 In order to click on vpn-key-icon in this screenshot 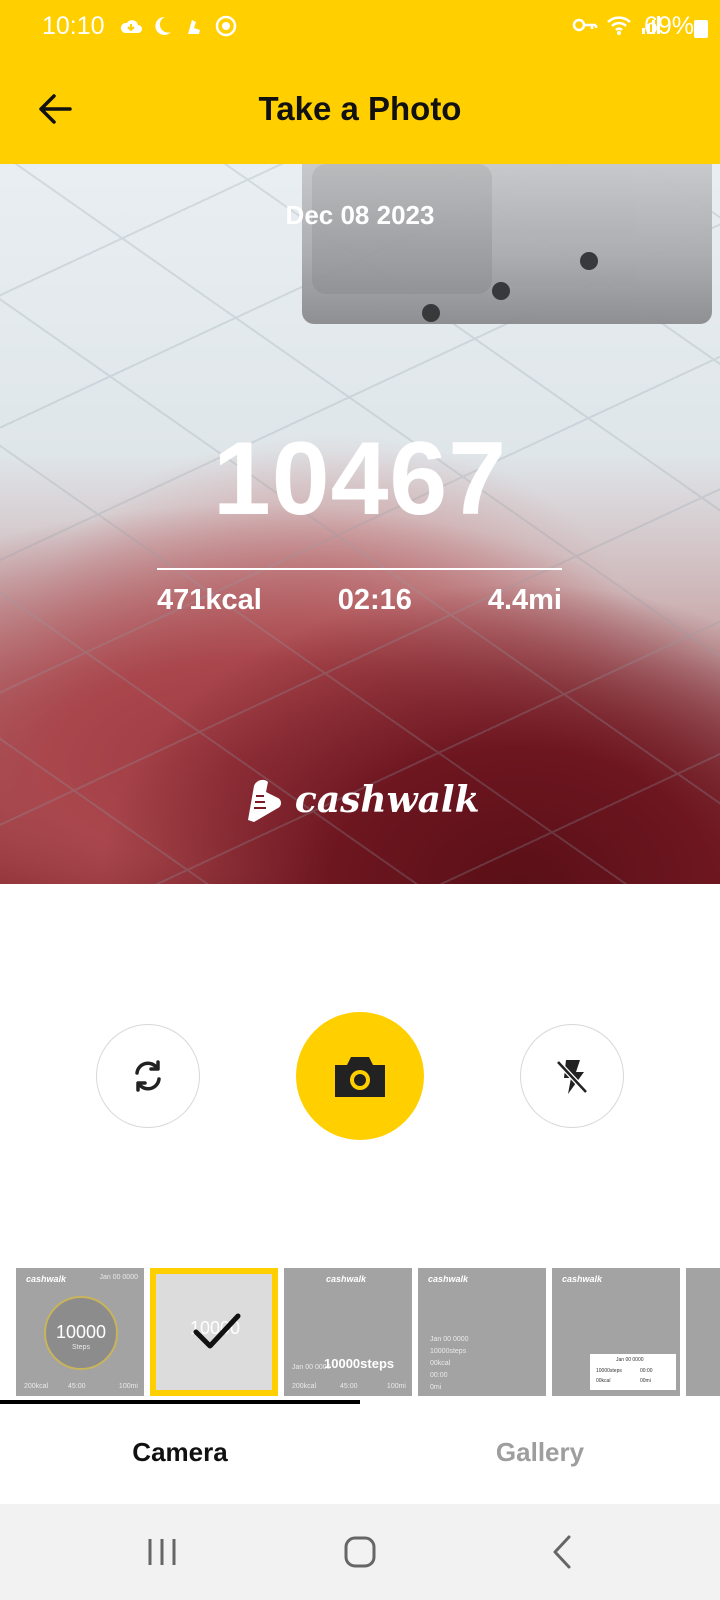, I will do `click(585, 27)`.